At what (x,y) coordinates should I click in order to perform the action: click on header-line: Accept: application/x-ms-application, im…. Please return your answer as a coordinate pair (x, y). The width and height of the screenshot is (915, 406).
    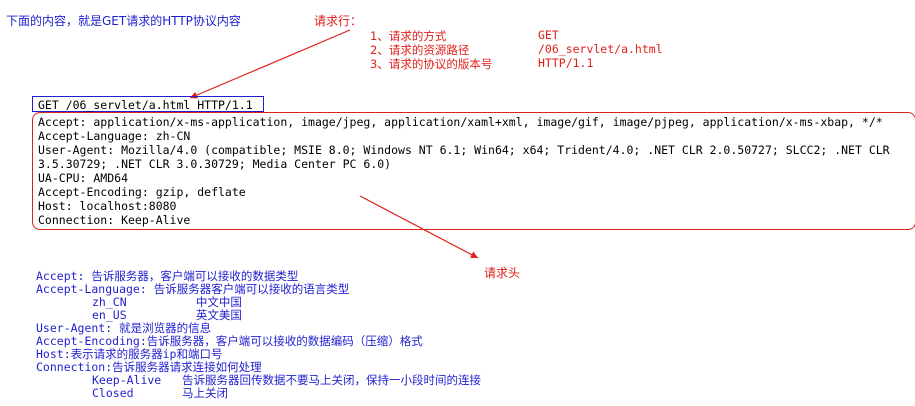
    Looking at the image, I should click on (460, 122).